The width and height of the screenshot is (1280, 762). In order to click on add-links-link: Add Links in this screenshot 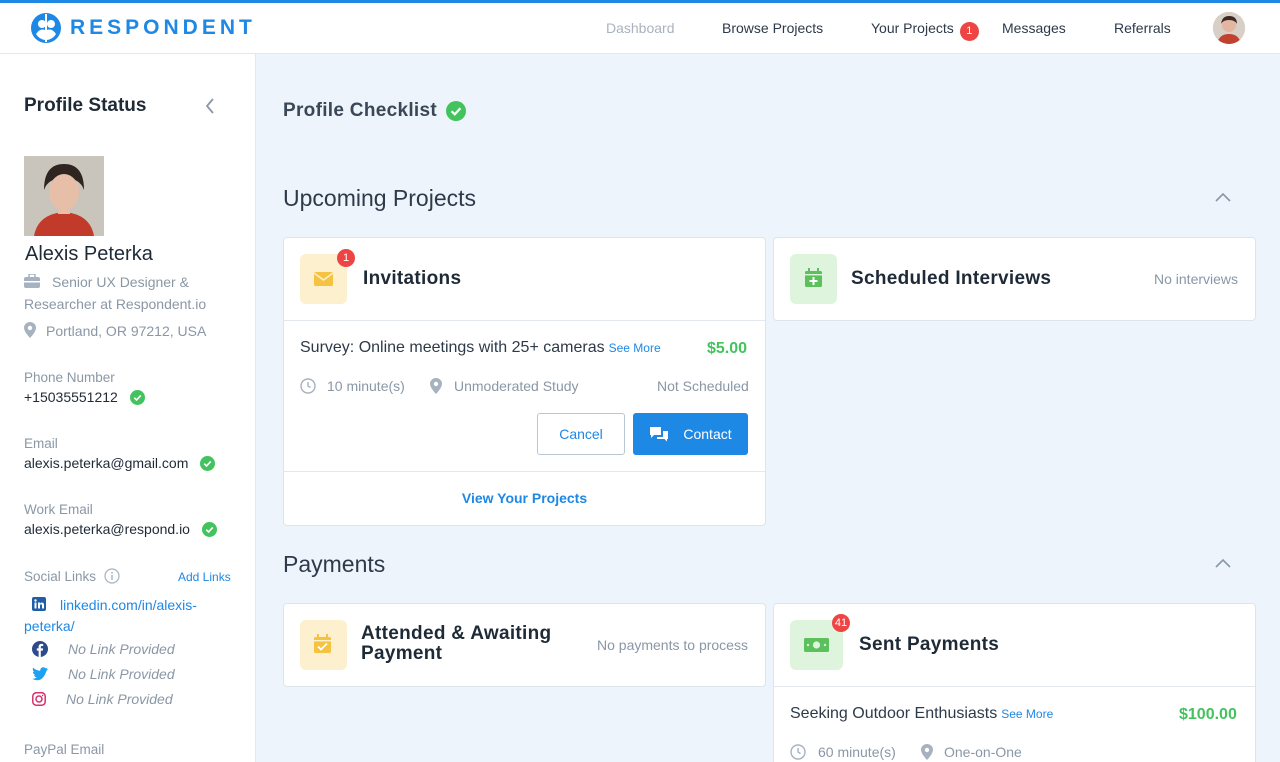, I will do `click(204, 577)`.